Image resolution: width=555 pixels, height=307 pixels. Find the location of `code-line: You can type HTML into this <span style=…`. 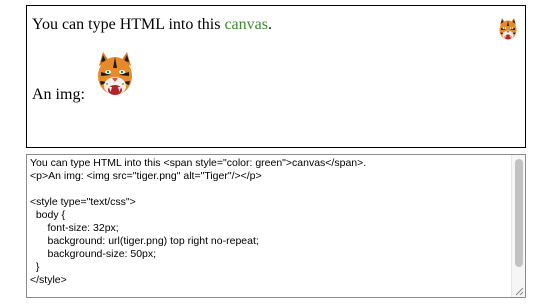

code-line: You can type HTML into this <span style=… is located at coordinates (198, 163).